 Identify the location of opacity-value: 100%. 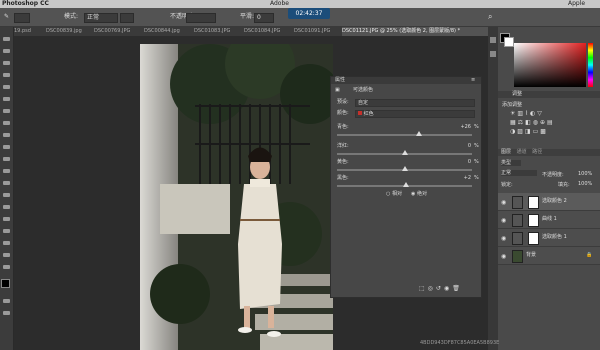
(585, 174).